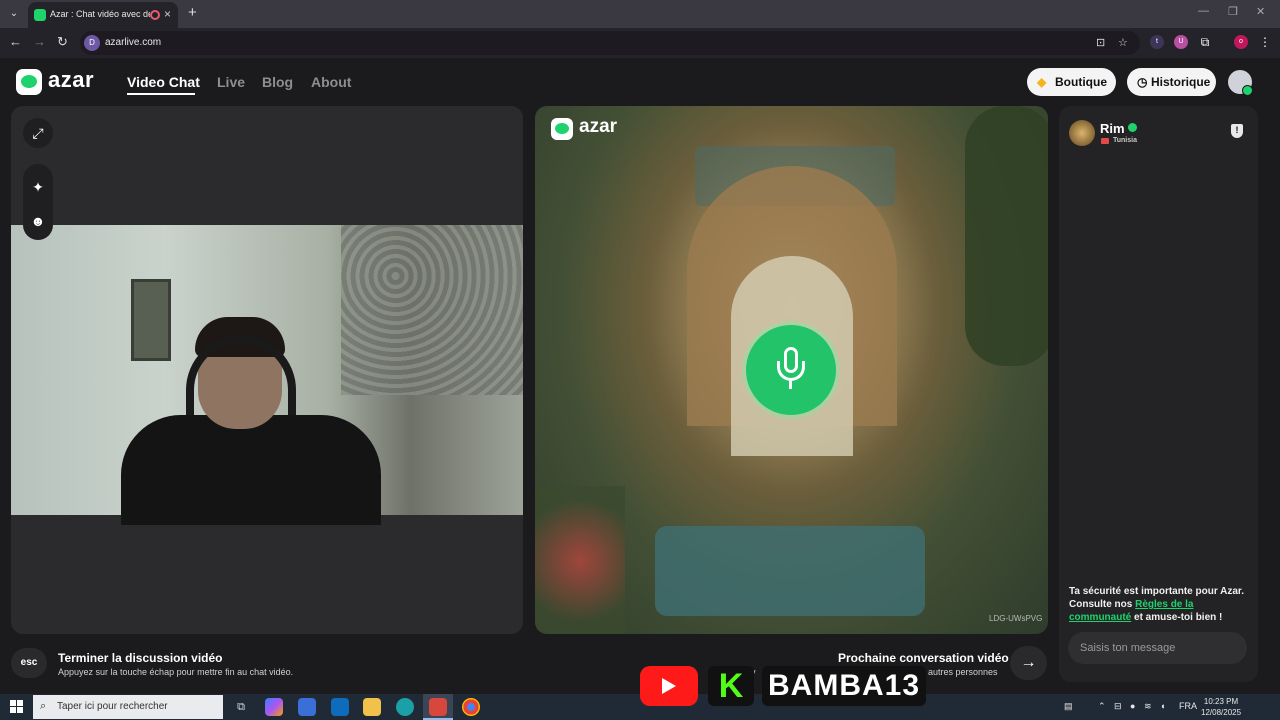 The width and height of the screenshot is (1280, 720). Describe the element at coordinates (100, 14) in the screenshot. I see `tab-title: Azar : Chat vidéo avec de n` at that location.